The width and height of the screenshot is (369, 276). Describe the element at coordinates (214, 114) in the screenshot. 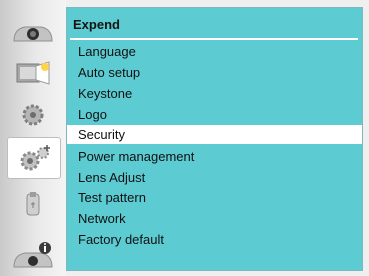

I see `menu-item-logo: Logo` at that location.